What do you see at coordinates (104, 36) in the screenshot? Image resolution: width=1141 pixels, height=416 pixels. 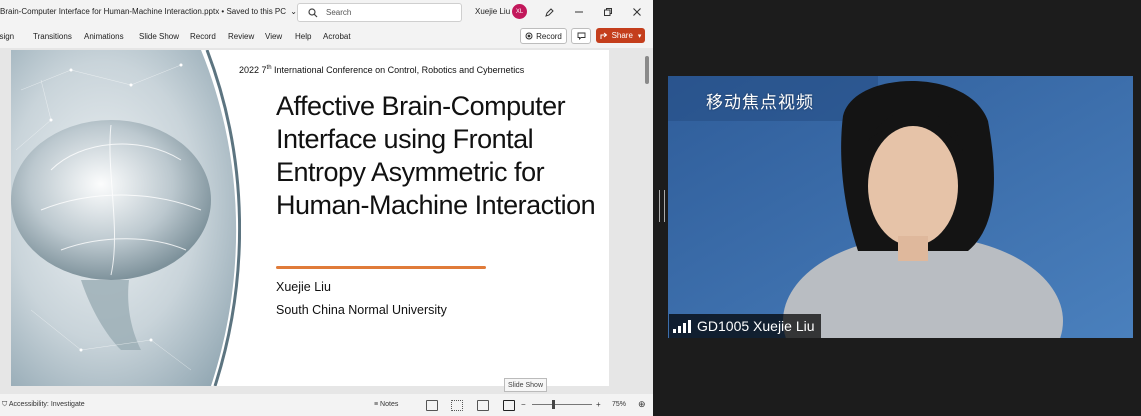 I see `tab-animations: Animations` at bounding box center [104, 36].